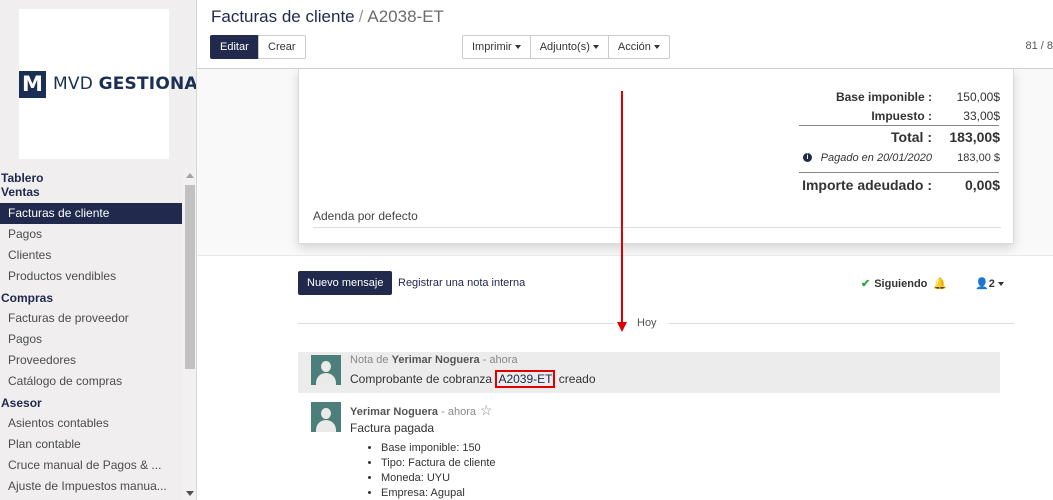  Describe the element at coordinates (91, 318) in the screenshot. I see `sidebar-item-facturas-proveedor: Facturas de proveedor` at that location.